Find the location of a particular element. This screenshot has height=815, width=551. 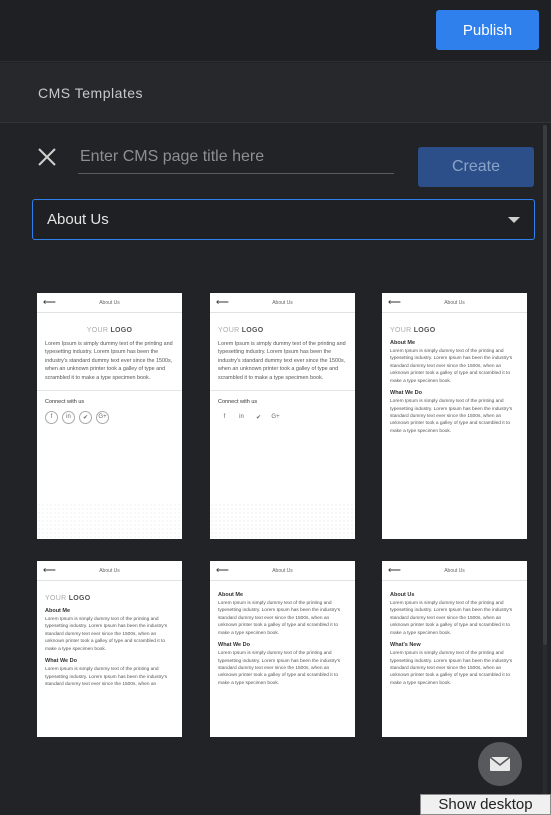

chat-button is located at coordinates (500, 764).